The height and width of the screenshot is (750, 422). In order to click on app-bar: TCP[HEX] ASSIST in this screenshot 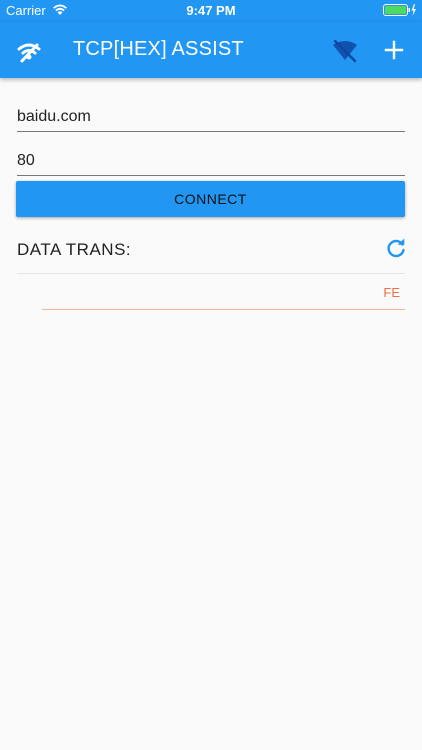, I will do `click(211, 50)`.